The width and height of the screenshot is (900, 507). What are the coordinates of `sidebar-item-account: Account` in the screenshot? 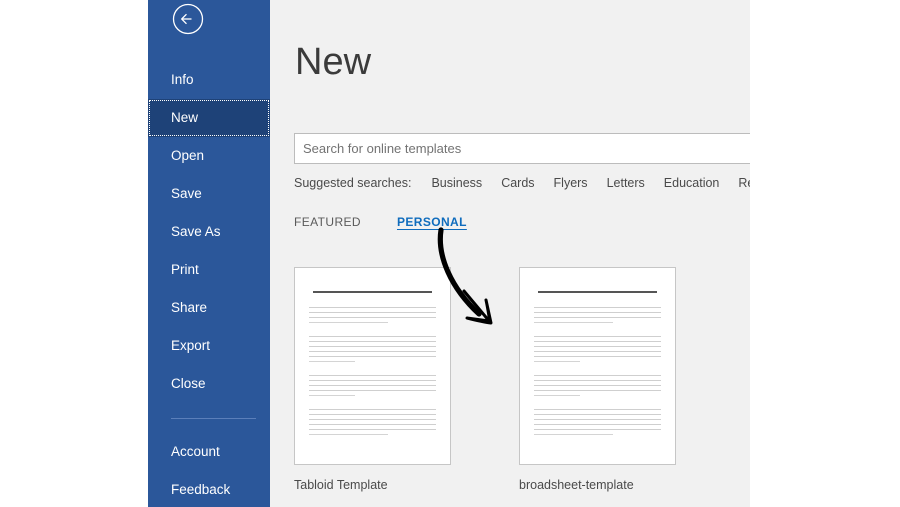 It's located at (209, 452).